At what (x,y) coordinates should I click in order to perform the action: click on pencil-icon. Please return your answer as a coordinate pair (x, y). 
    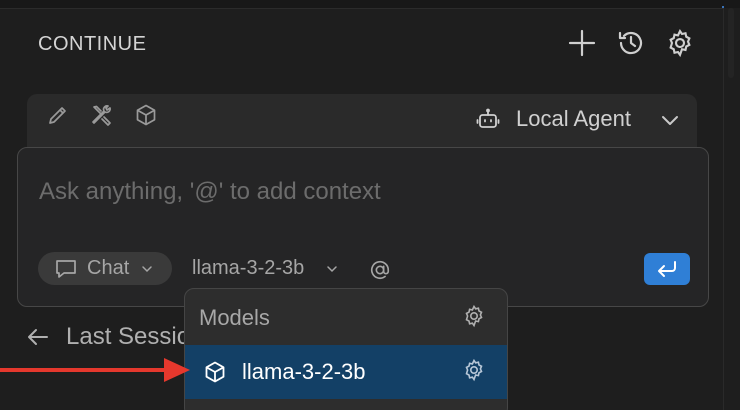
    Looking at the image, I should click on (58, 115).